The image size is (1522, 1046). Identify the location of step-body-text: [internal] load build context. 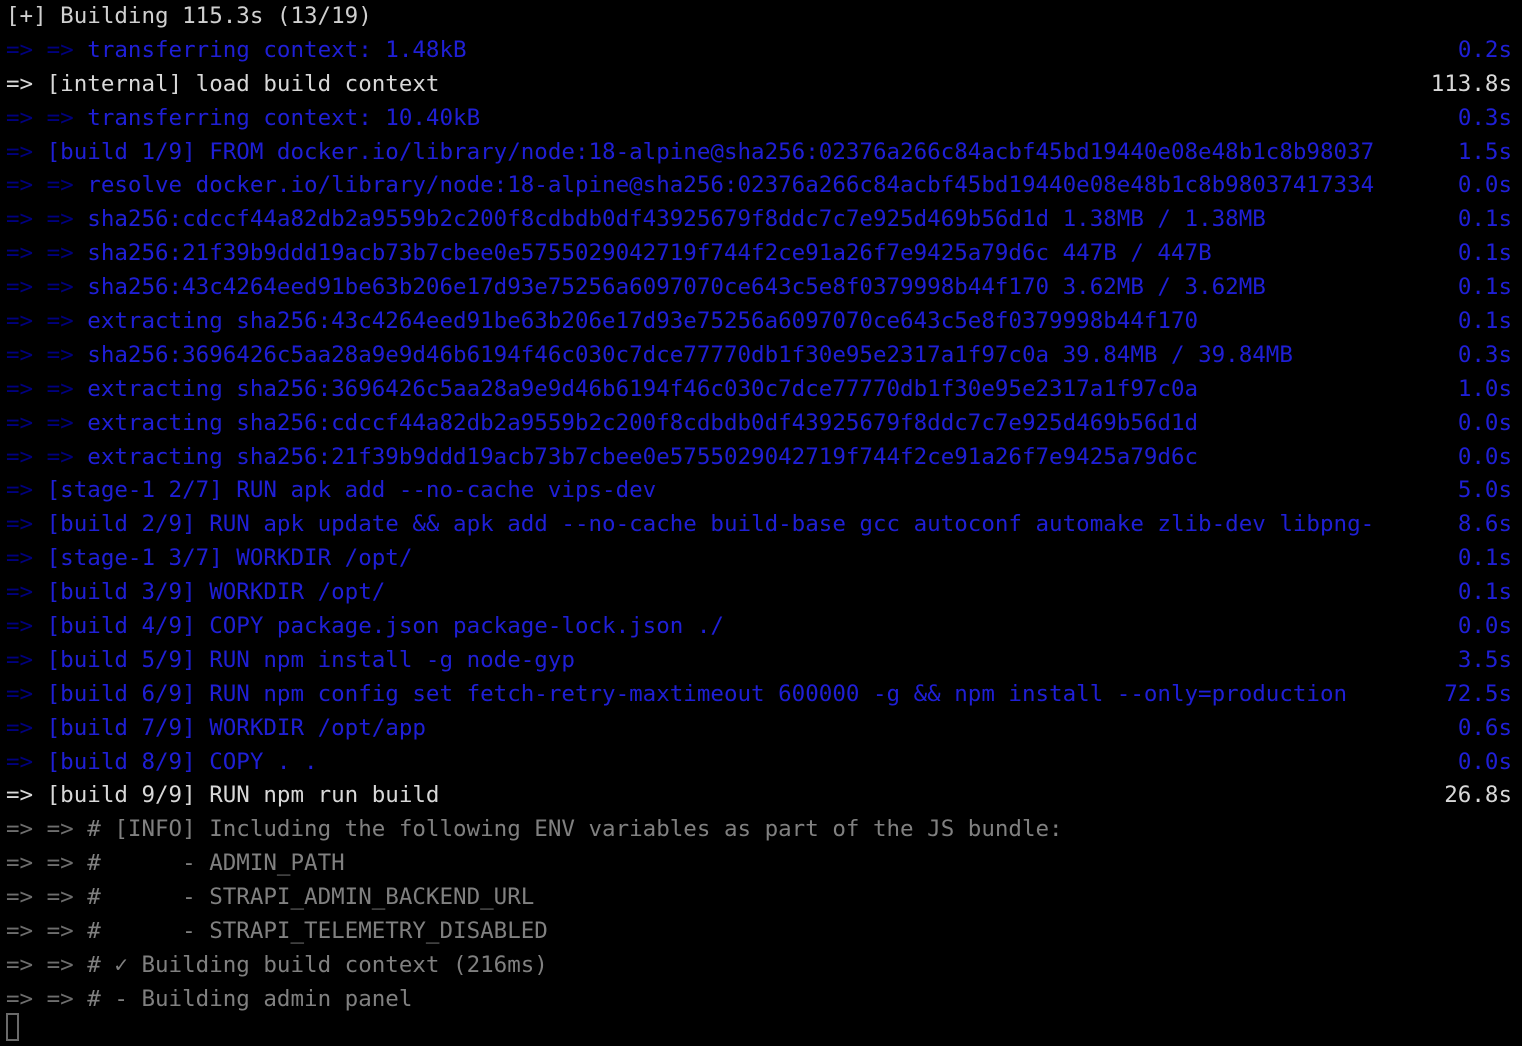
(236, 83).